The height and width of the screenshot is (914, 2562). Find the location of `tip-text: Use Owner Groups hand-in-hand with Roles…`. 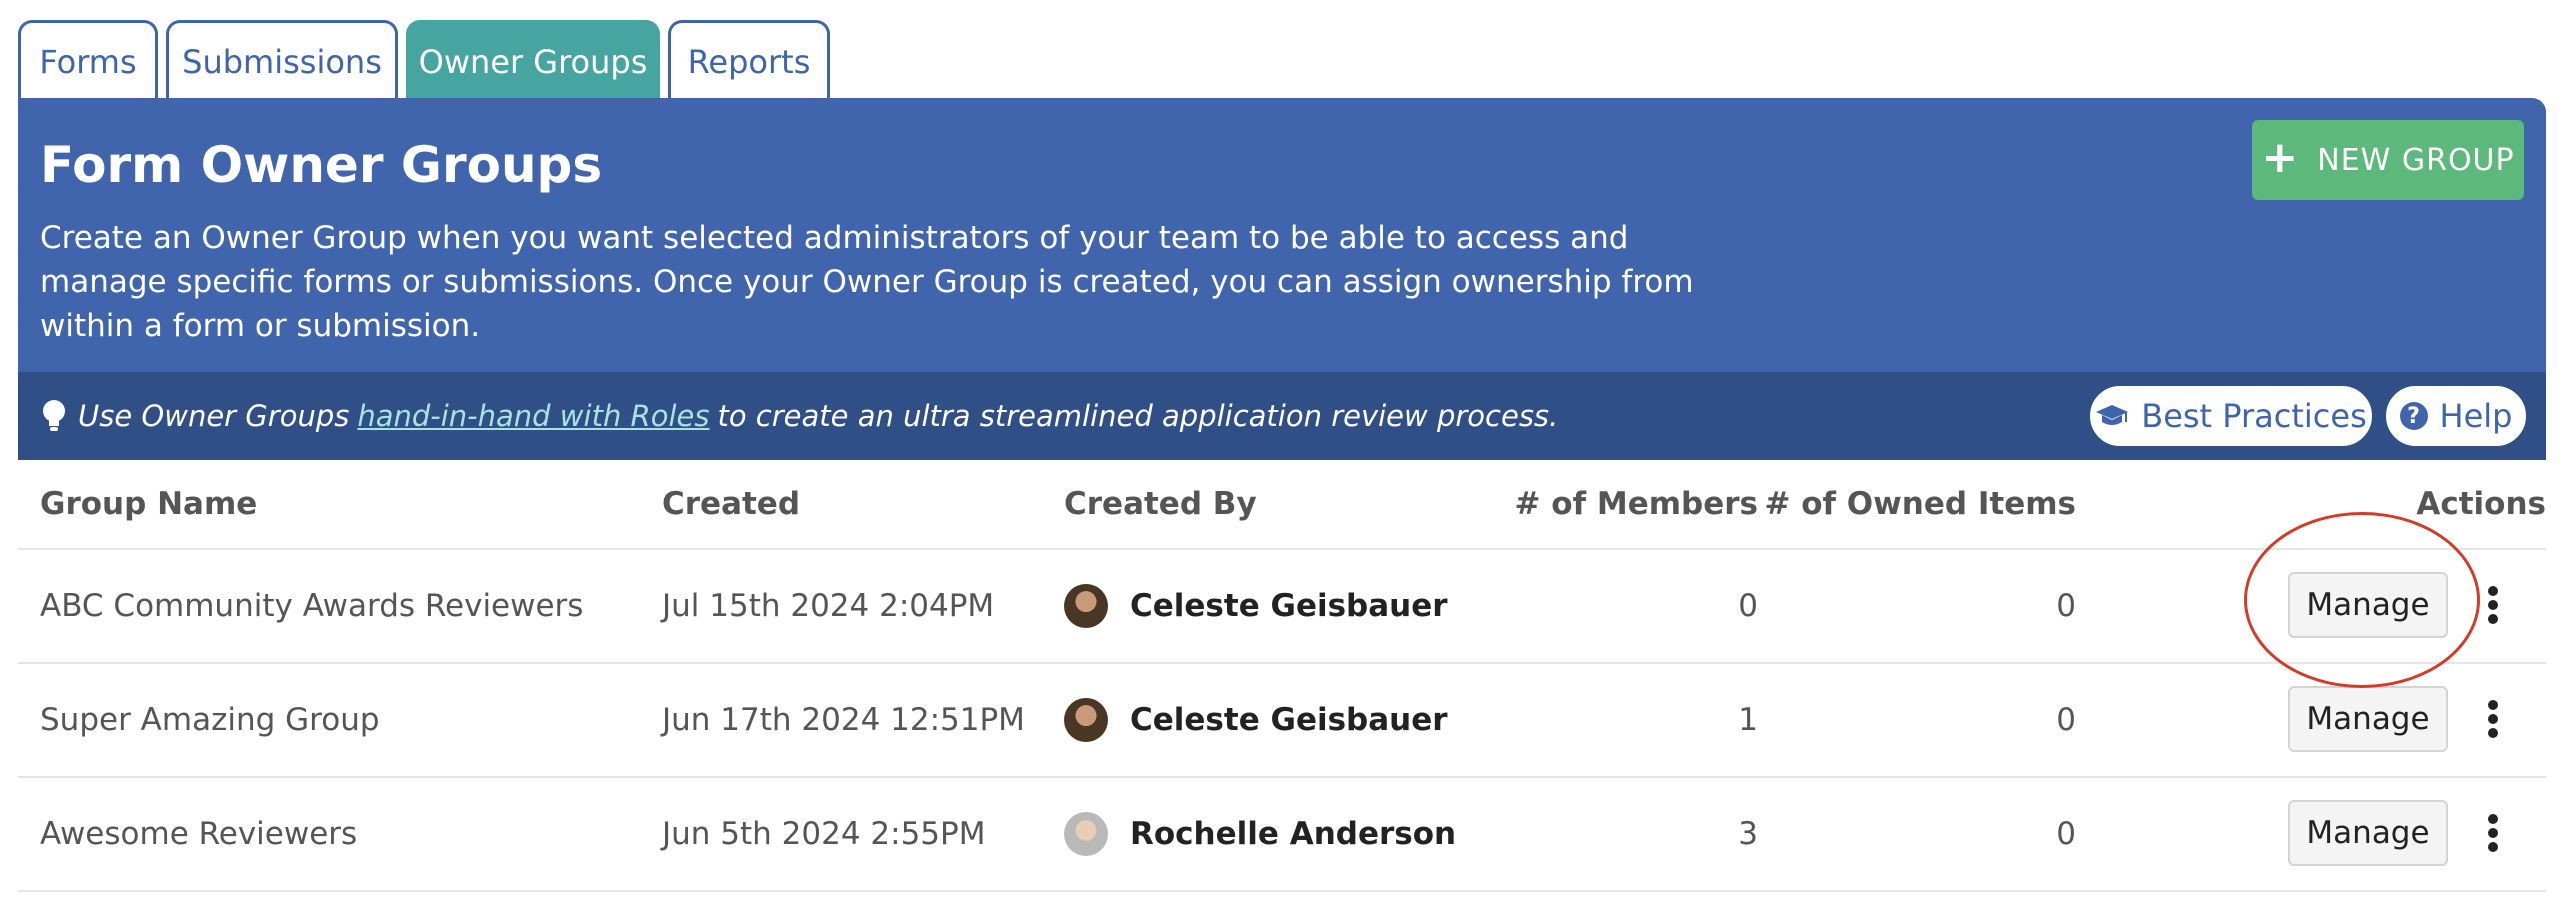

tip-text: Use Owner Groups hand-in-hand with Roles… is located at coordinates (818, 416).